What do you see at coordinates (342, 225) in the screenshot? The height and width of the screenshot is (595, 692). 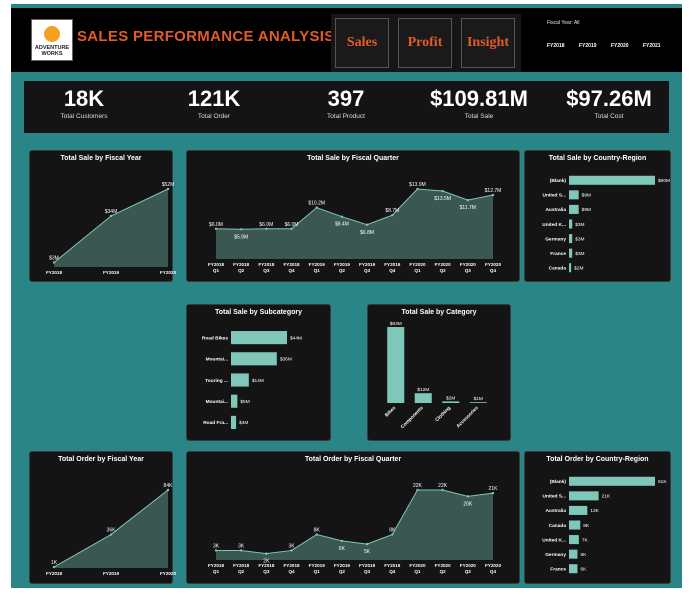 I see `data-label: $8.4M` at bounding box center [342, 225].